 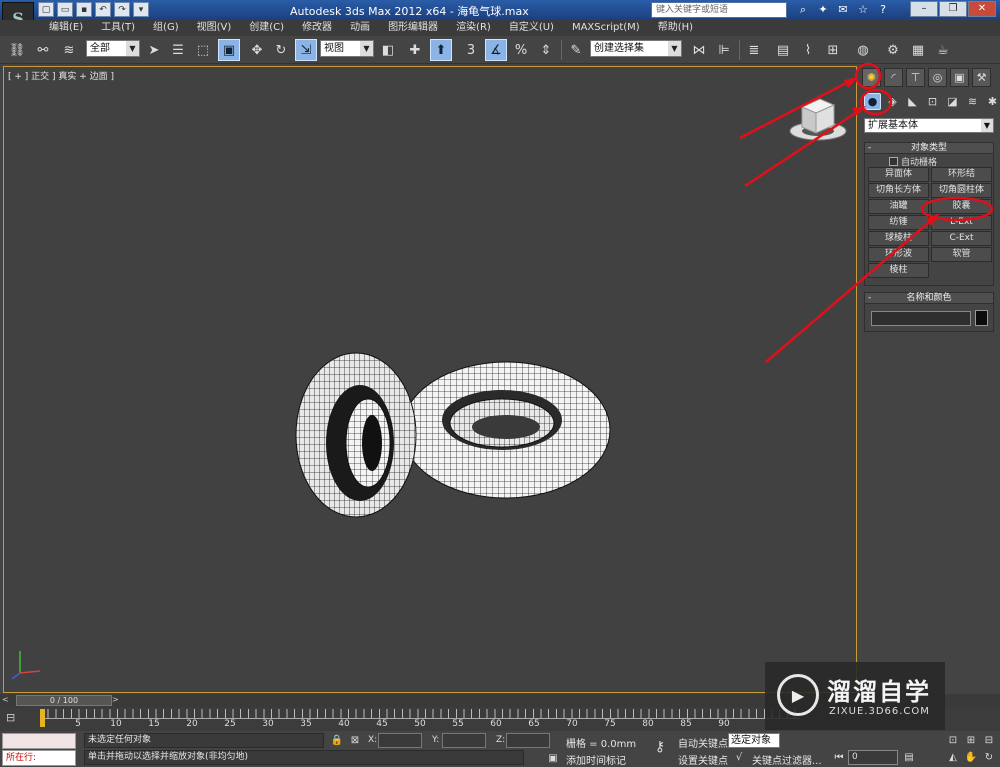 I want to click on spinner-snap-icon: ⇕, so click(x=546, y=50).